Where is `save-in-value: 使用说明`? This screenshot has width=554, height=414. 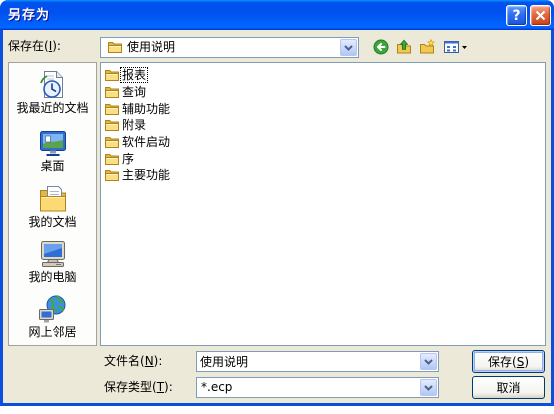
save-in-value: 使用说明 is located at coordinates (151, 47).